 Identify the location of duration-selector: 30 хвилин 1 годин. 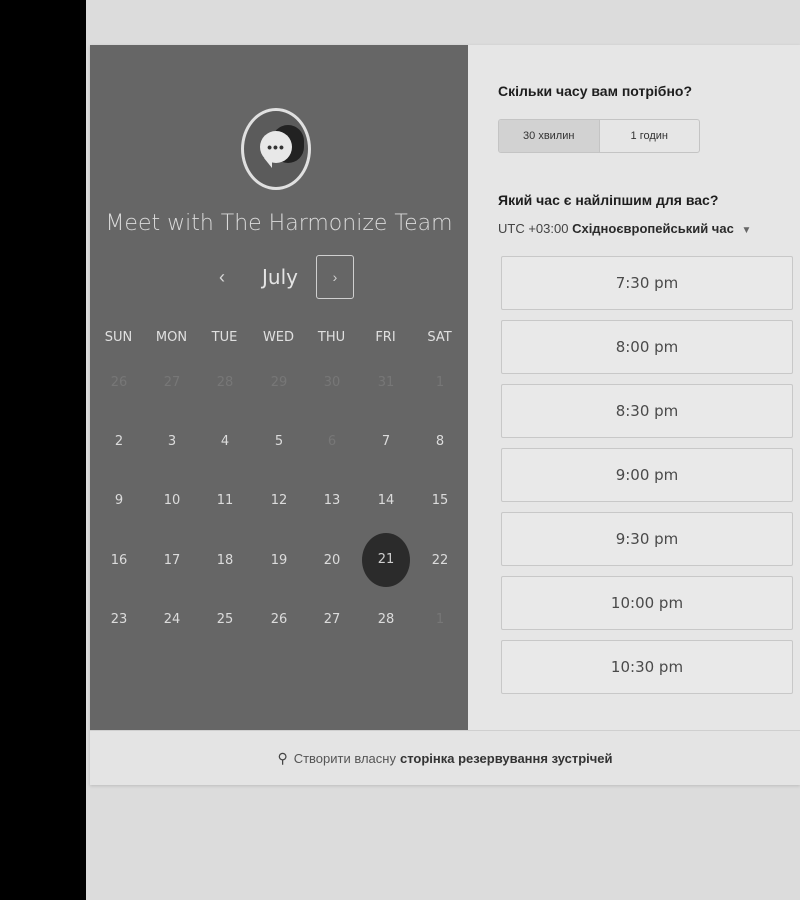
(599, 136).